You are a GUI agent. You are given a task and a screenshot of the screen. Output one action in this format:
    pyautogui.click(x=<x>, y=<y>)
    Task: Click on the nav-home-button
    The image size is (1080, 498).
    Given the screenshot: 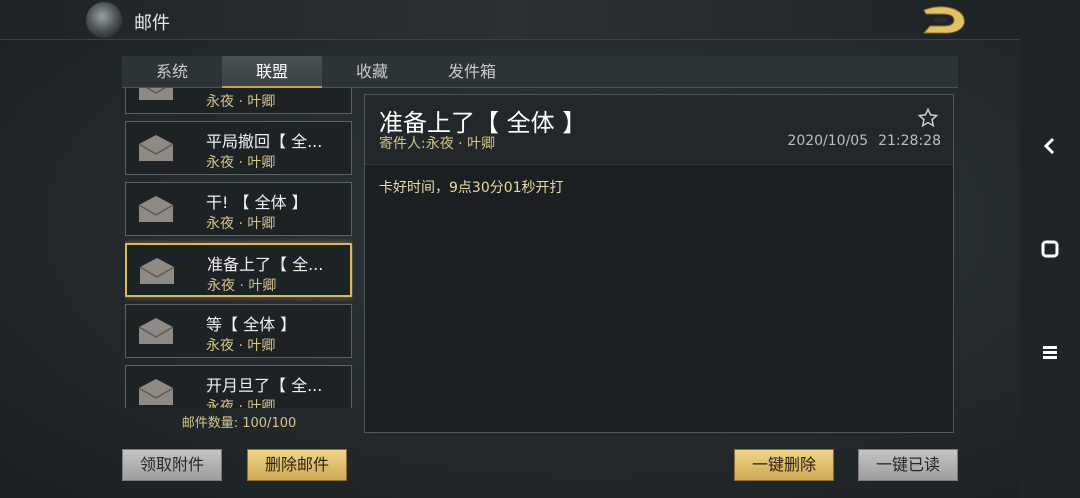 What is the action you would take?
    pyautogui.click(x=1050, y=249)
    